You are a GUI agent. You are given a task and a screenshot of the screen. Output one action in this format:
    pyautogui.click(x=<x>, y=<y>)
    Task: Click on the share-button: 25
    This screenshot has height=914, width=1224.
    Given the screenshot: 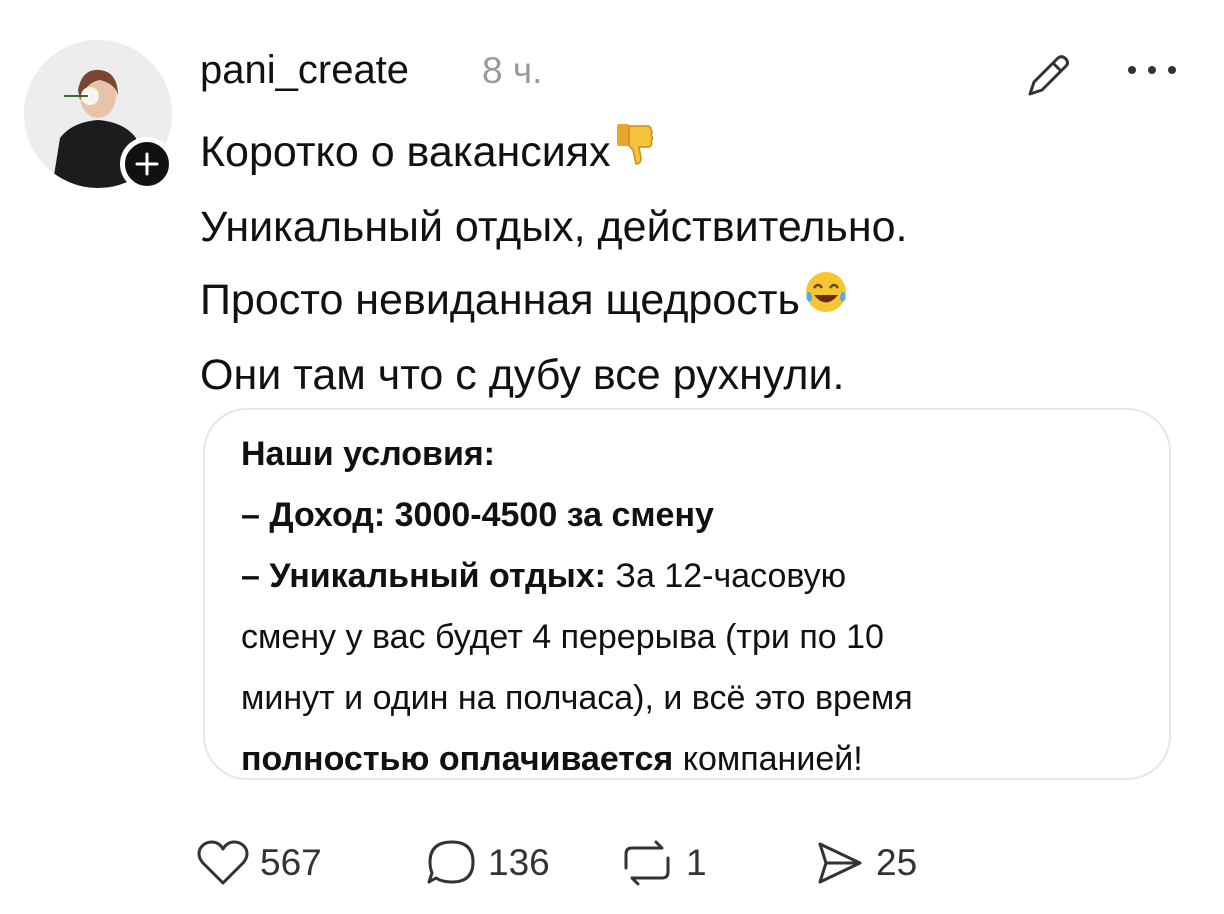 What is the action you would take?
    pyautogui.click(x=865, y=863)
    